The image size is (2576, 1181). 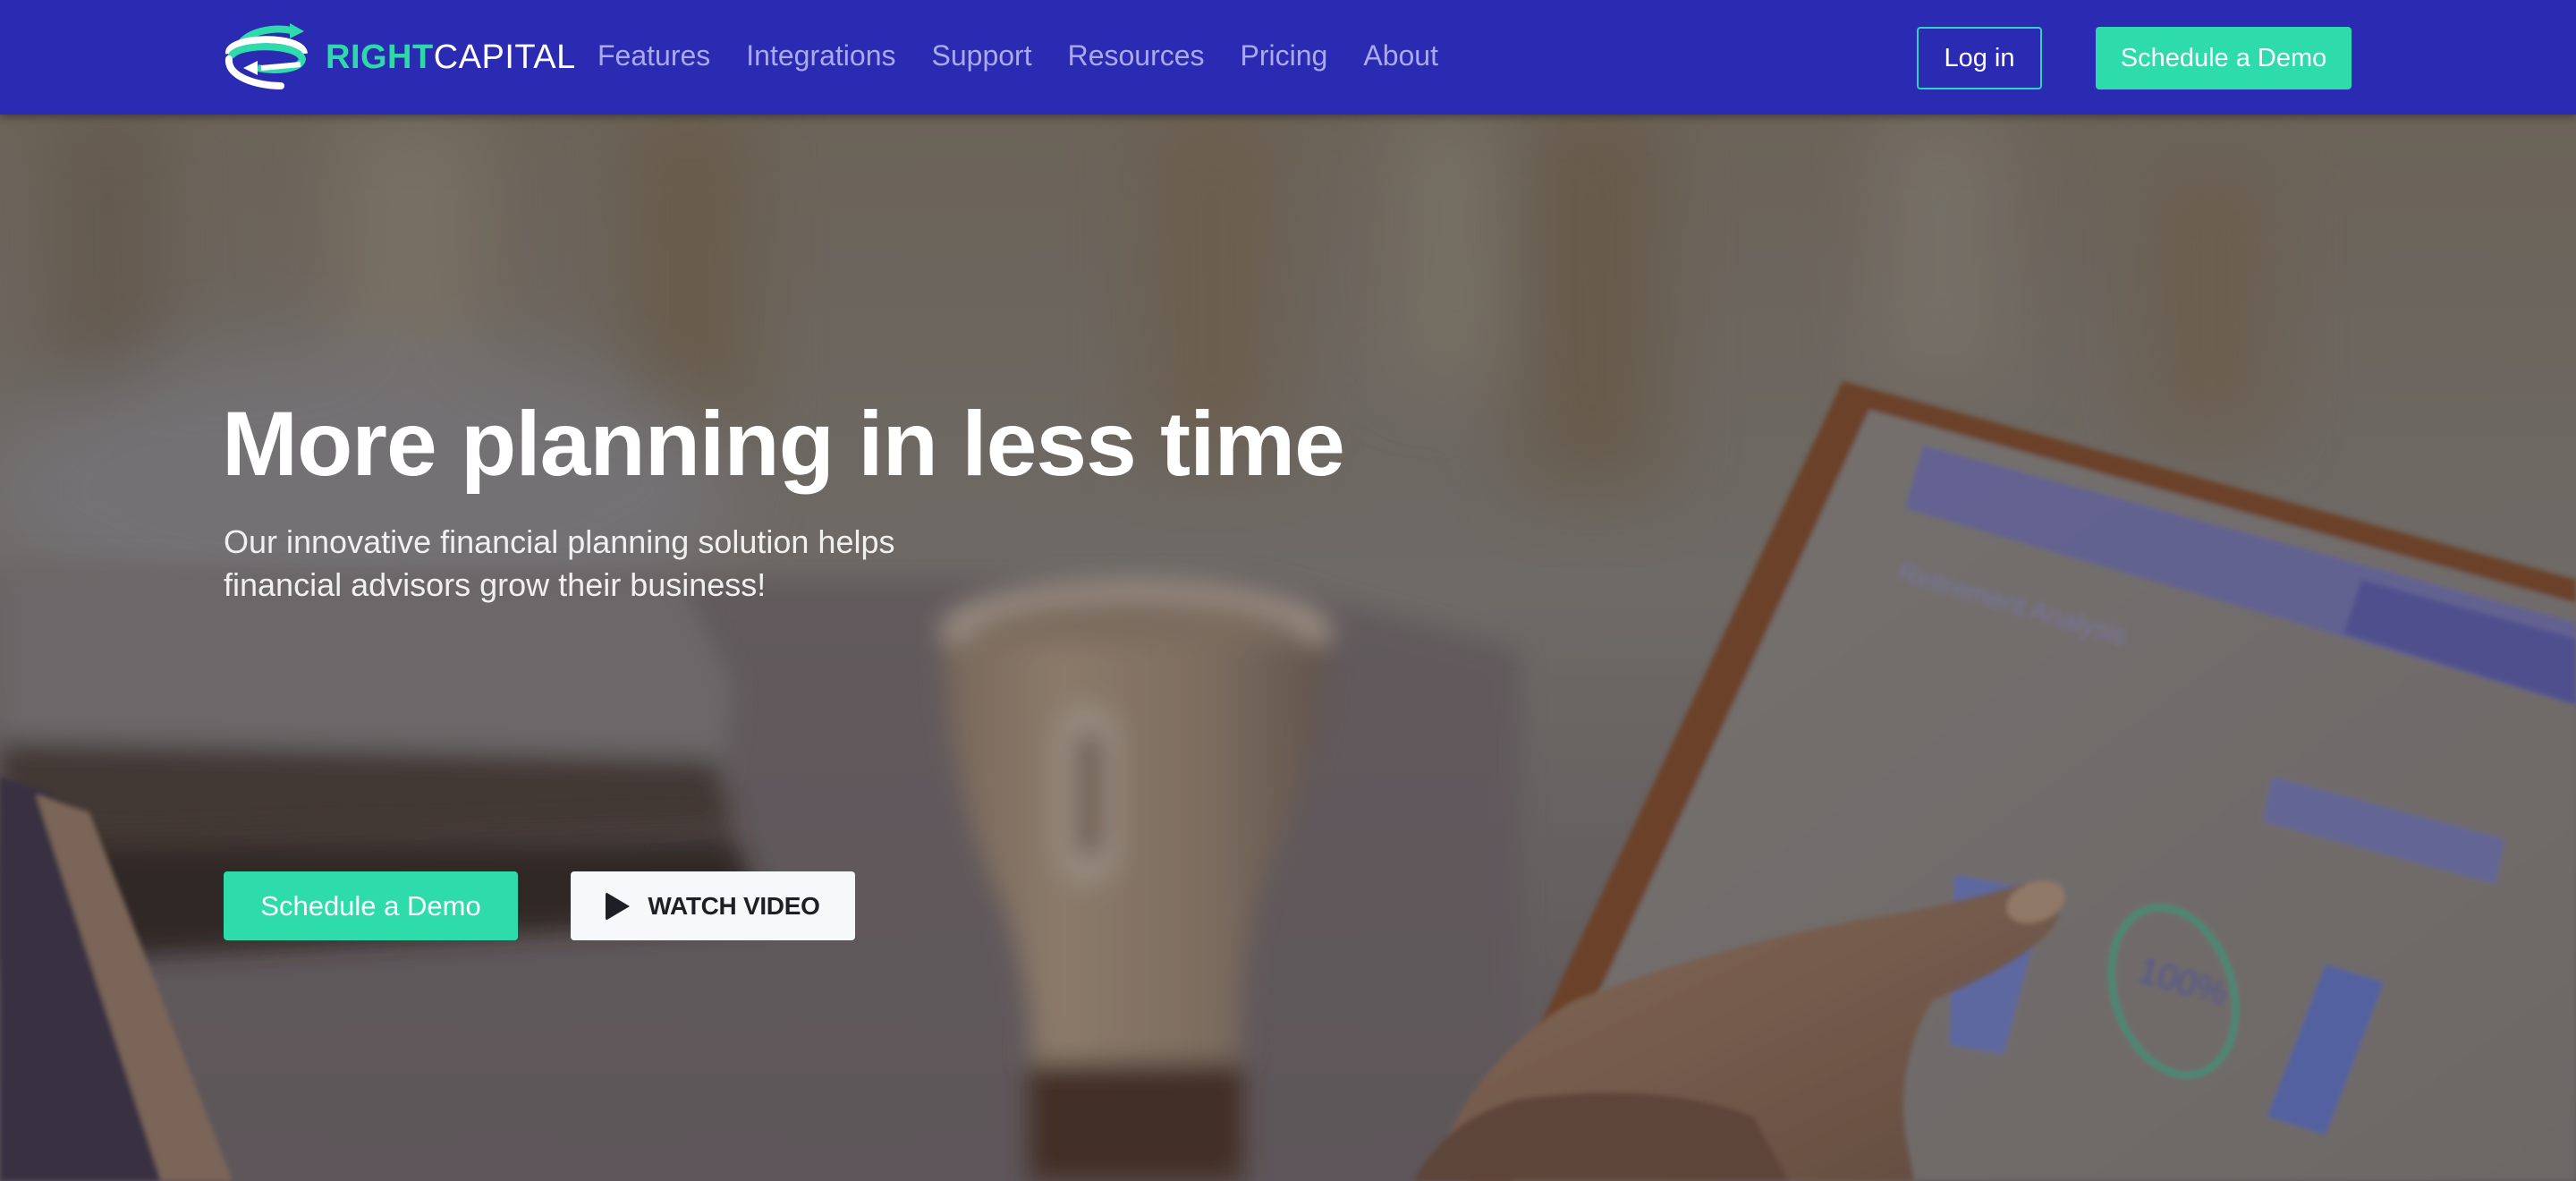 What do you see at coordinates (380, 57) in the screenshot?
I see `brand-name-bold: RIGHT` at bounding box center [380, 57].